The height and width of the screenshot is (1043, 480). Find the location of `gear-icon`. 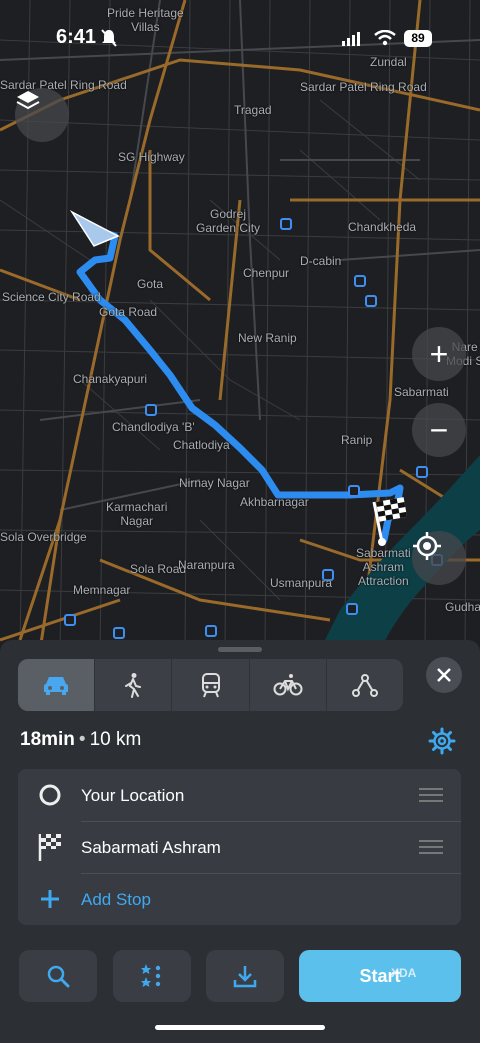

gear-icon is located at coordinates (442, 741).